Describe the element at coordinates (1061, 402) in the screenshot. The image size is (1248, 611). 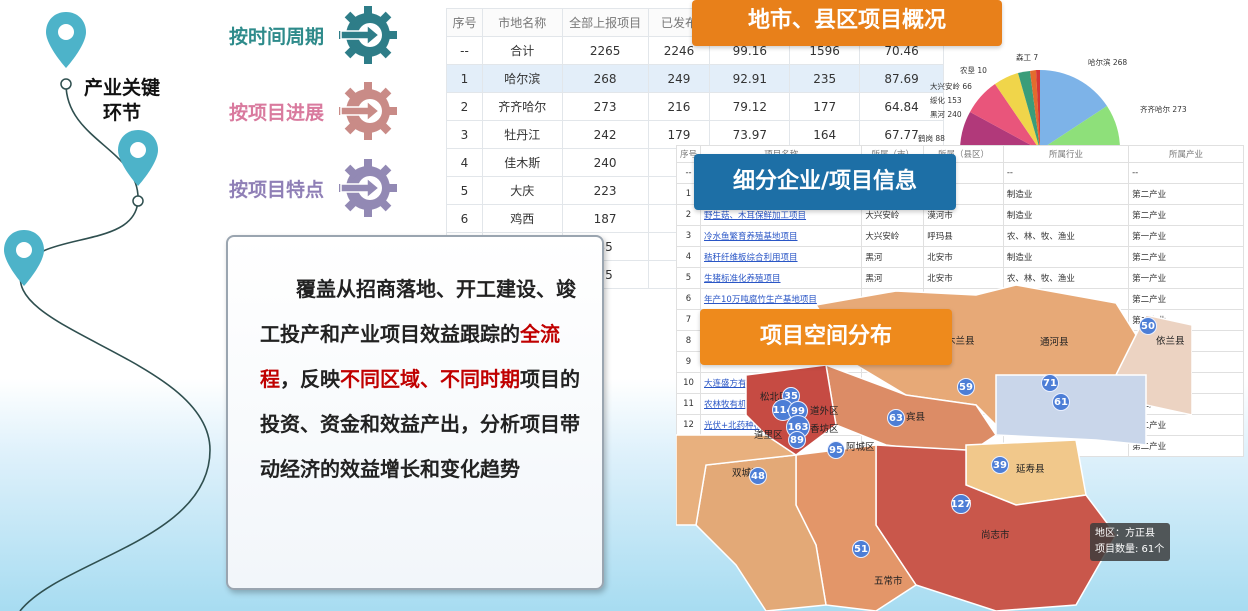
I see `map-bubble: 61` at that location.